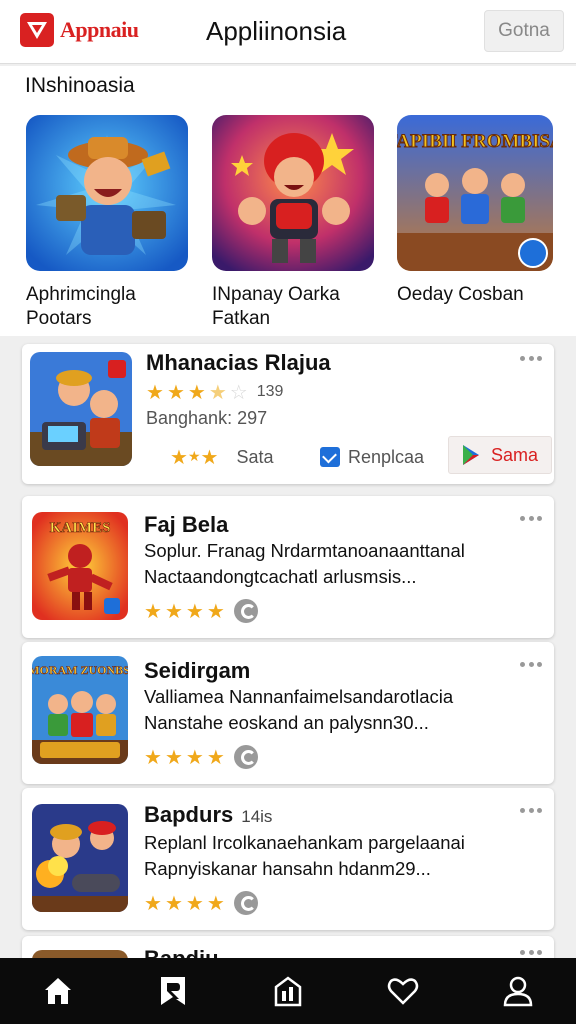 Image resolution: width=576 pixels, height=1024 pixels. I want to click on team-battle-icon: FAPIBII FROMBISA, so click(475, 193).